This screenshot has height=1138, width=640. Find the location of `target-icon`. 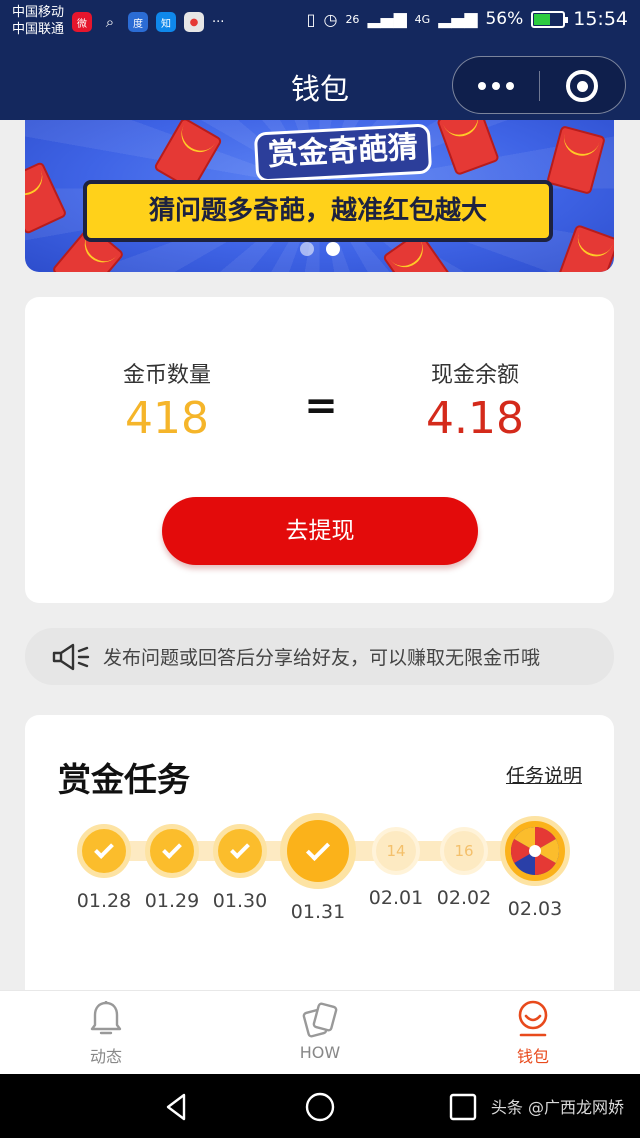

target-icon is located at coordinates (582, 86).